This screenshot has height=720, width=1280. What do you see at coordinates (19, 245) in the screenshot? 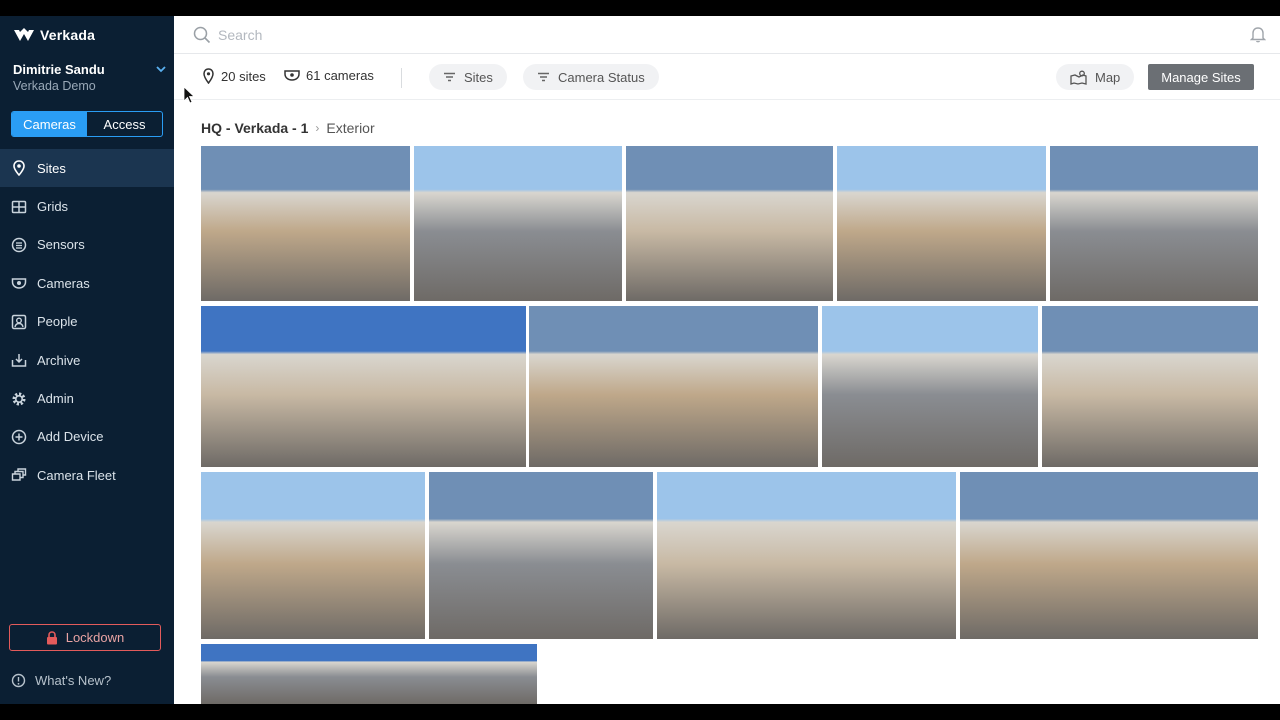
I see `sensor-icon` at bounding box center [19, 245].